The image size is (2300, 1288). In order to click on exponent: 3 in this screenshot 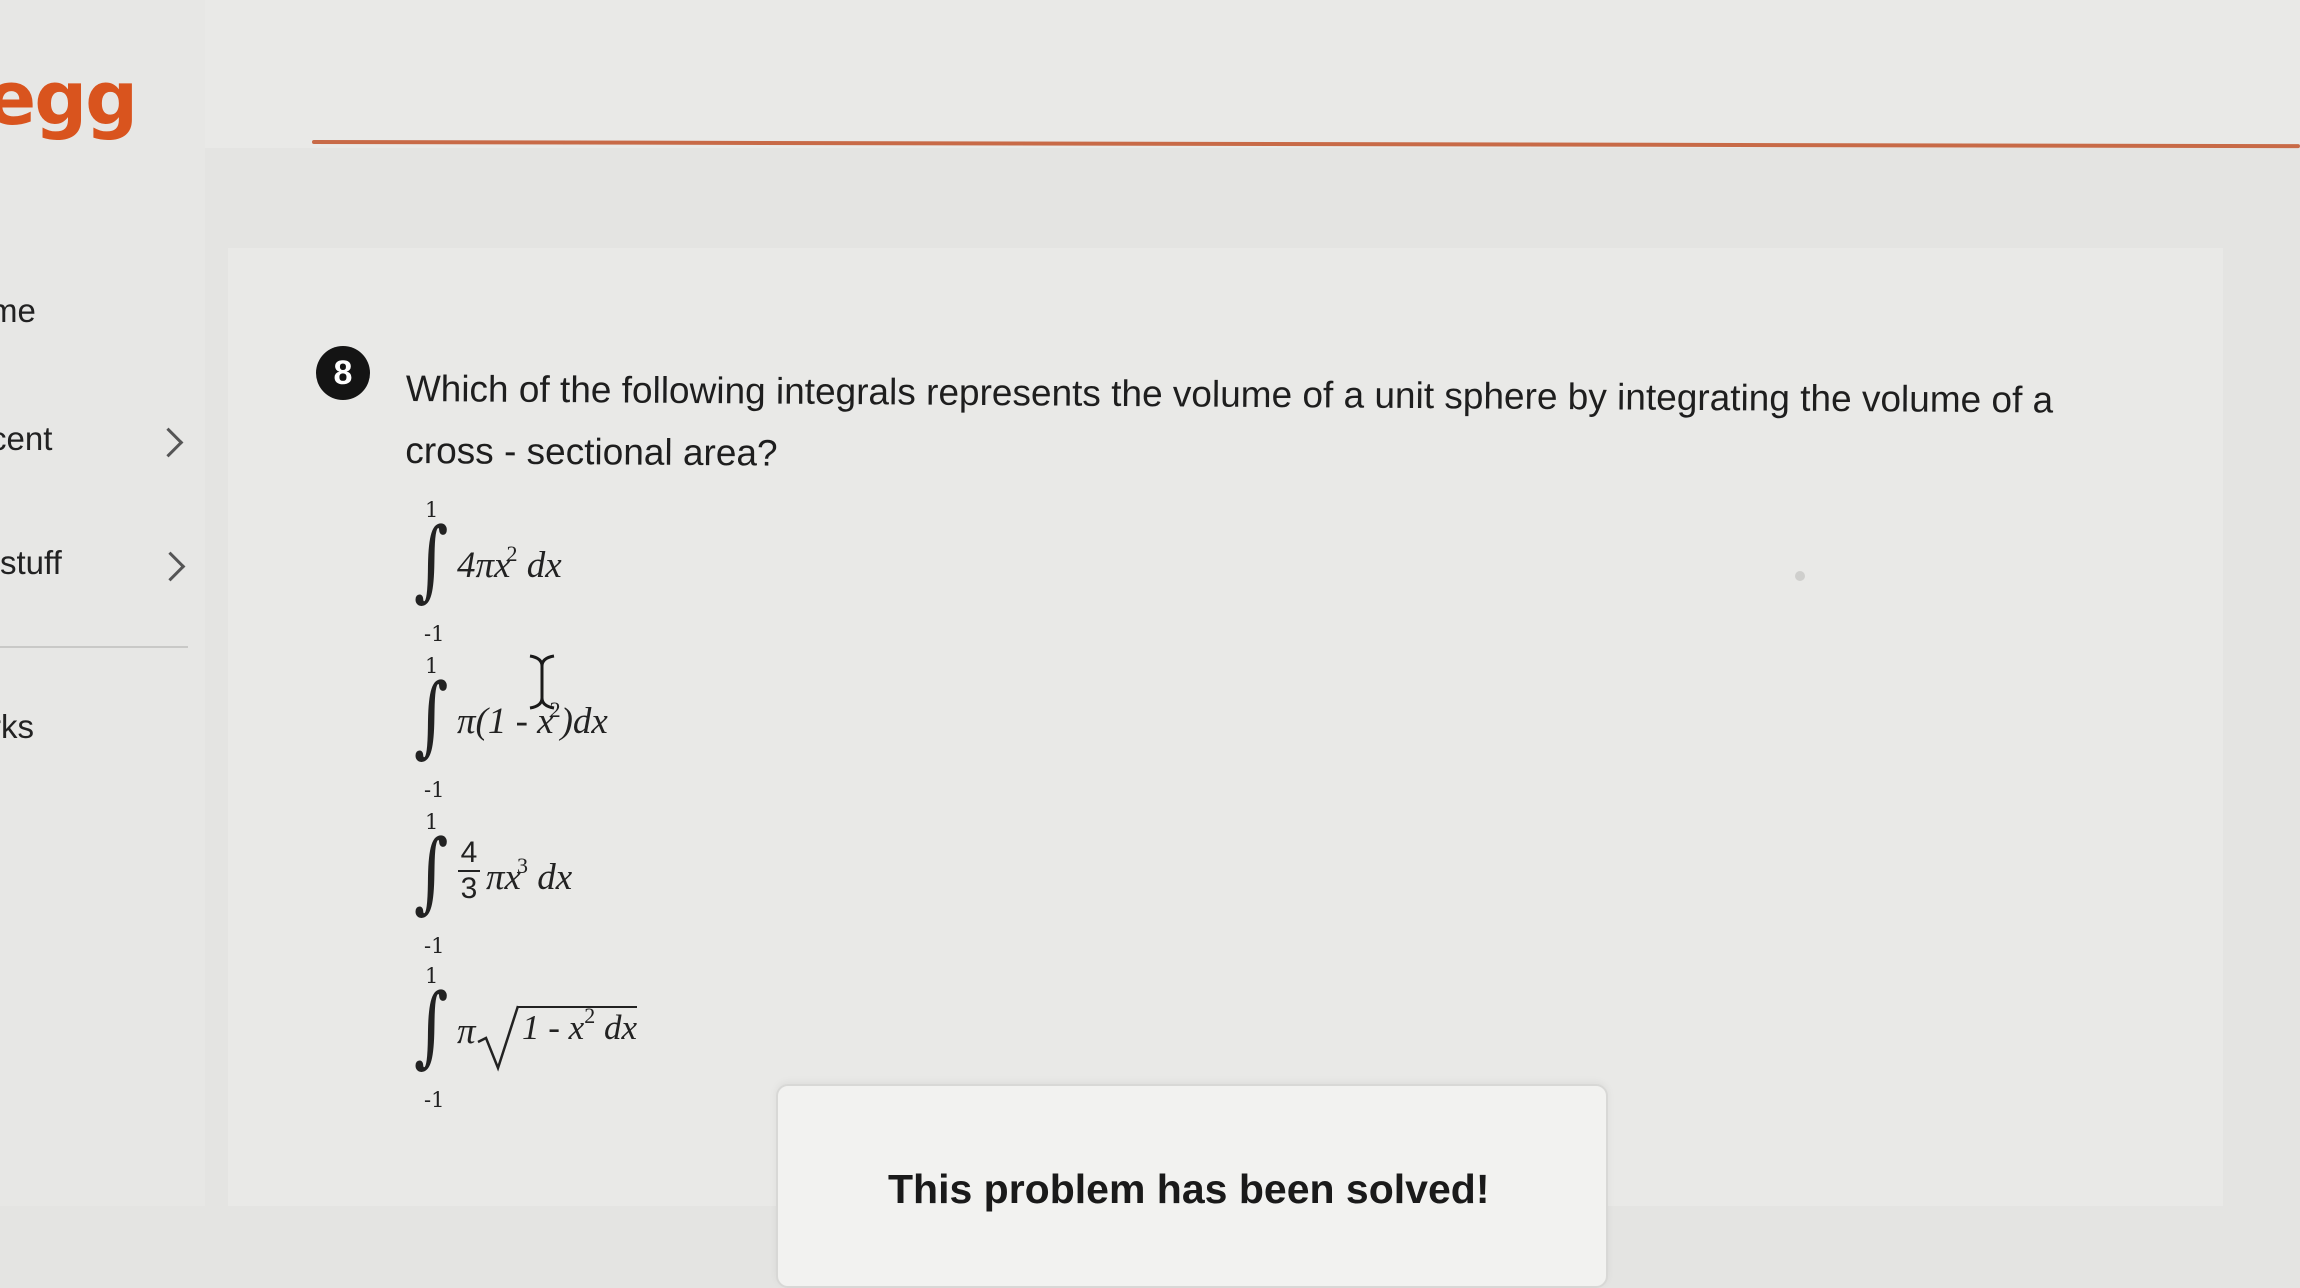, I will do `click(522, 865)`.